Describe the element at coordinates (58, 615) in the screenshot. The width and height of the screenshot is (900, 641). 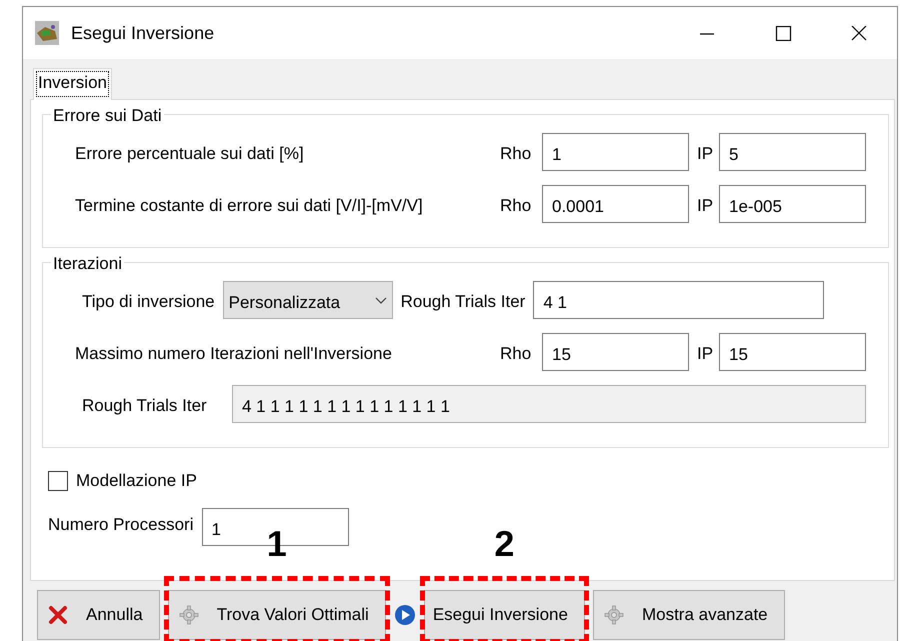
I see `cross-icon` at that location.